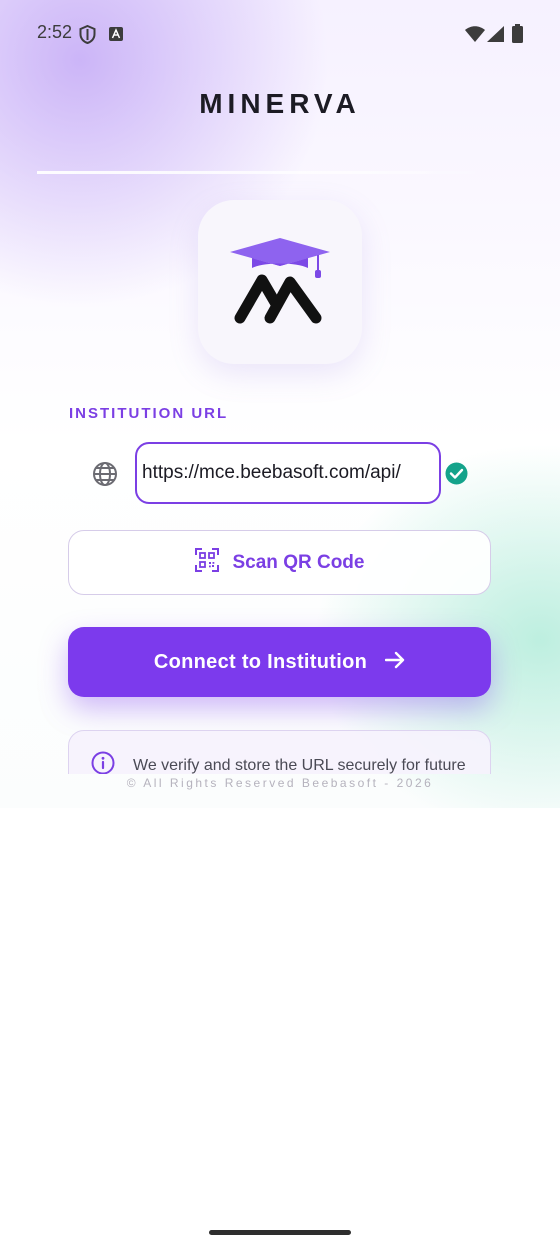 Image resolution: width=560 pixels, height=1249 pixels. Describe the element at coordinates (149, 413) in the screenshot. I see `institution-url-label: INSTITUTION URL` at that location.